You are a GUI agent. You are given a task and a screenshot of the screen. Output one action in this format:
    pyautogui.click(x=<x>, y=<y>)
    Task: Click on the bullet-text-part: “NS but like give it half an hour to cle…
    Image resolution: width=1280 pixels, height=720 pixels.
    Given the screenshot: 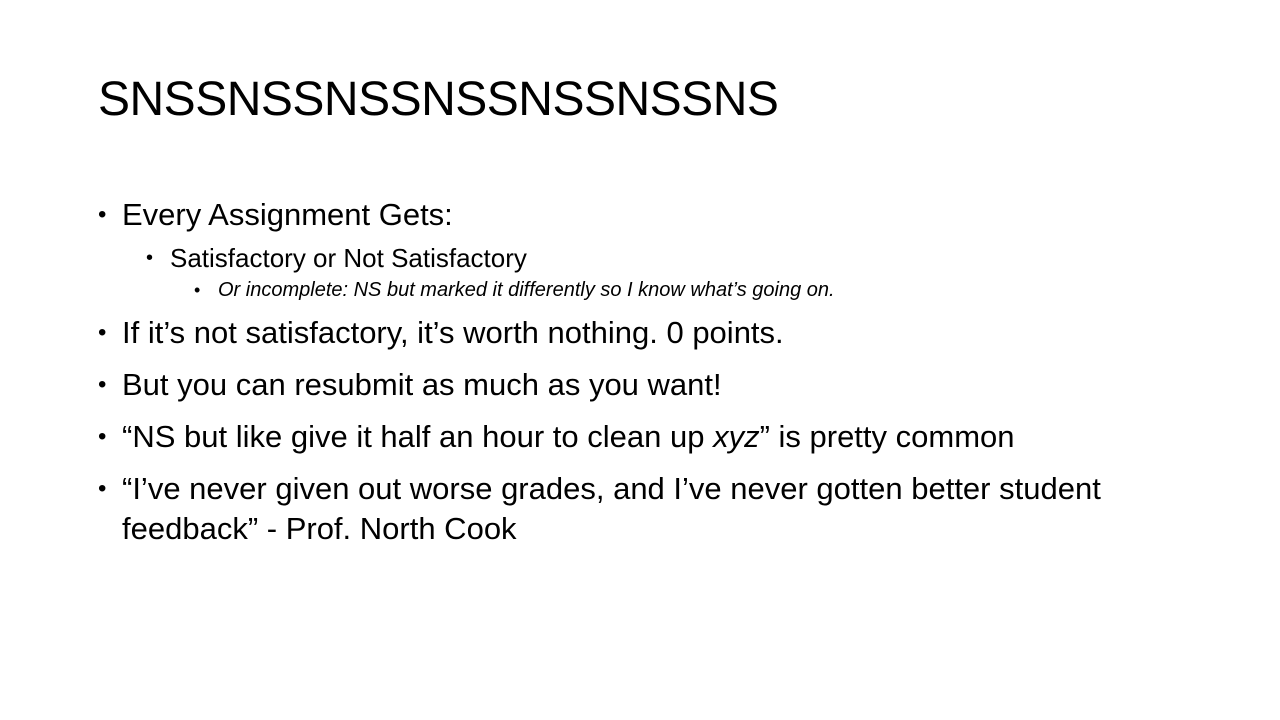 What is the action you would take?
    pyautogui.click(x=418, y=436)
    